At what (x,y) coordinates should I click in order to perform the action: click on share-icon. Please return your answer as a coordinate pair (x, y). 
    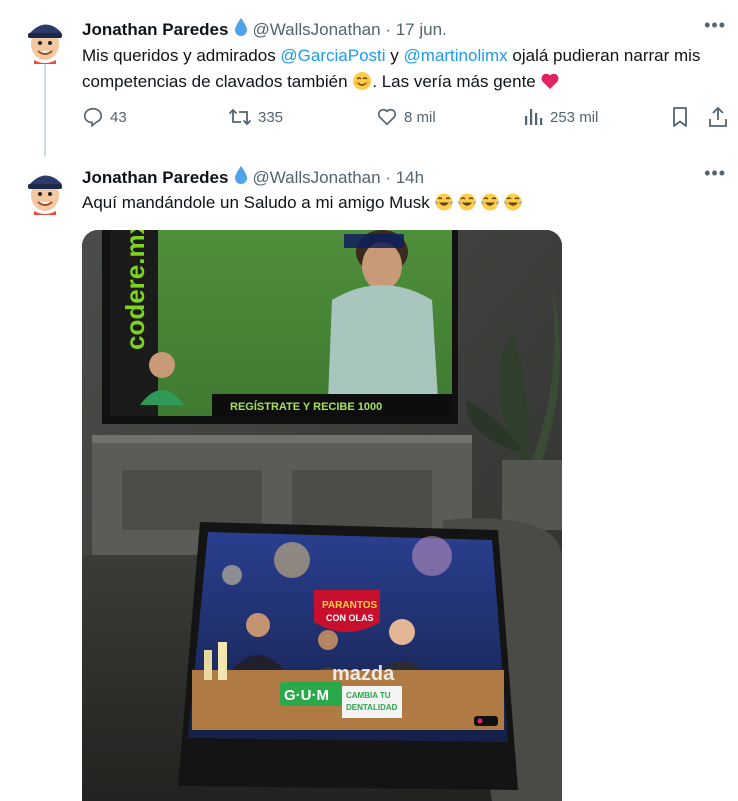
    Looking at the image, I should click on (718, 116).